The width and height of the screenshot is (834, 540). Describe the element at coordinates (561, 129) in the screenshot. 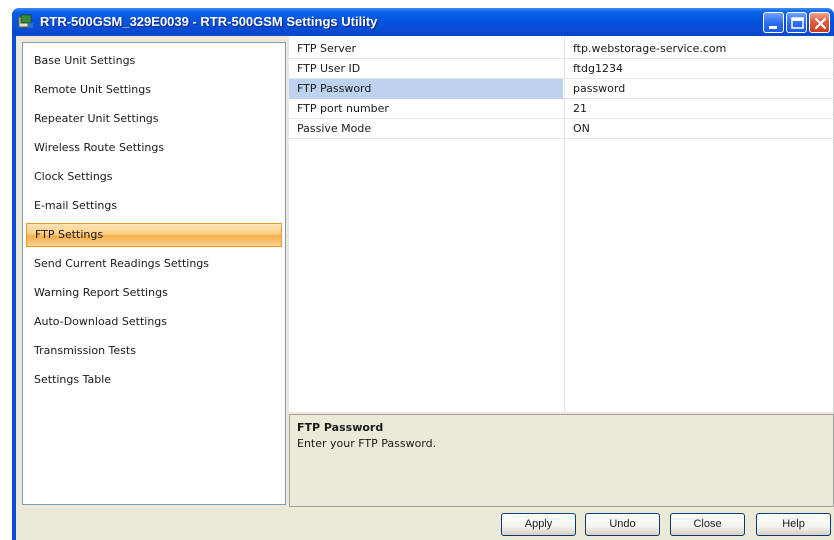

I see `table-row: Passive Mode ON` at that location.